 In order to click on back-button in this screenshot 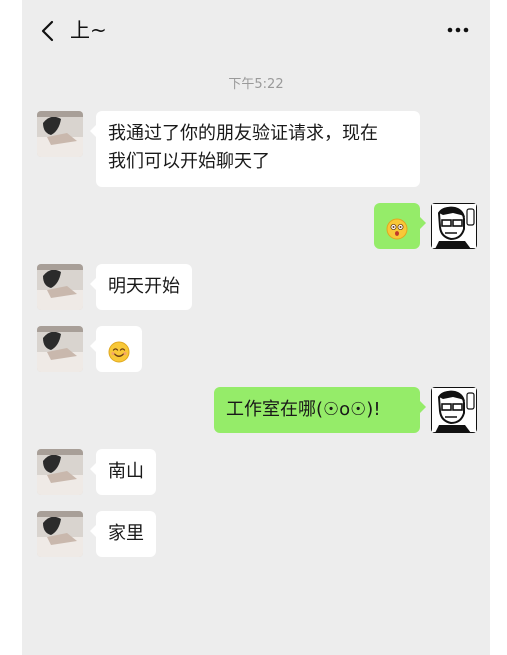, I will do `click(49, 31)`.